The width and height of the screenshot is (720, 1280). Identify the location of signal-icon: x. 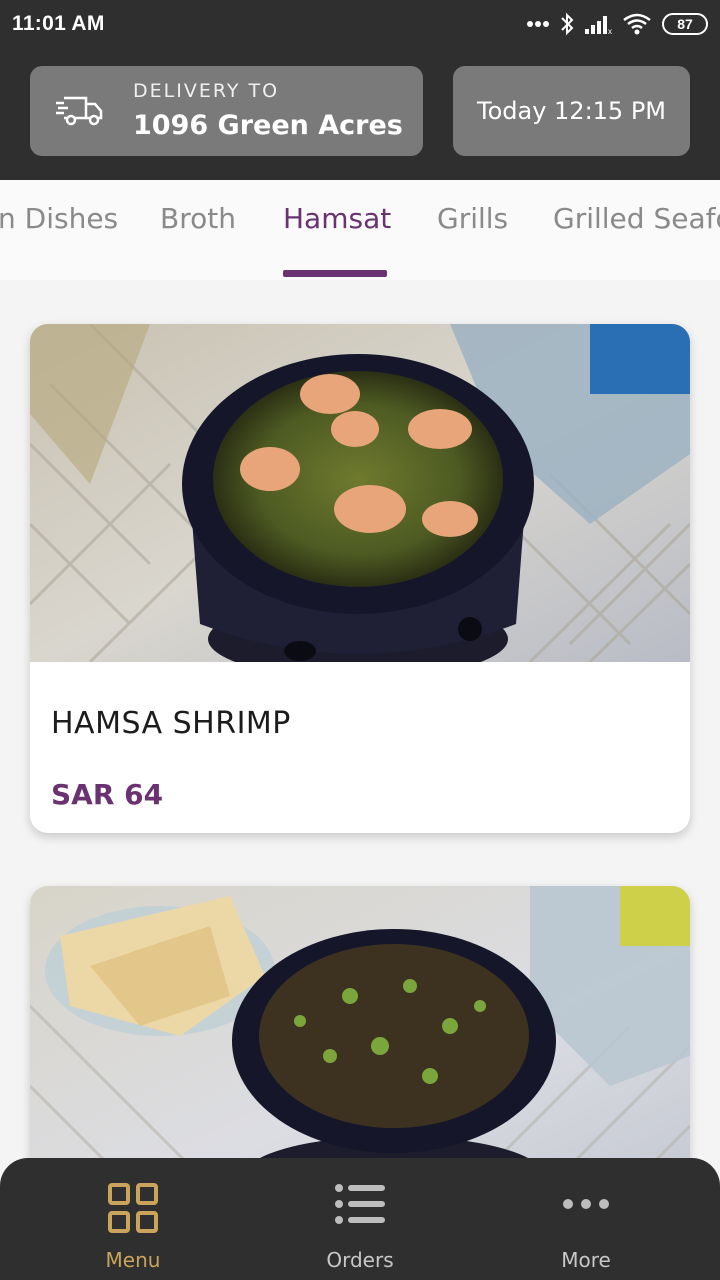
(598, 25).